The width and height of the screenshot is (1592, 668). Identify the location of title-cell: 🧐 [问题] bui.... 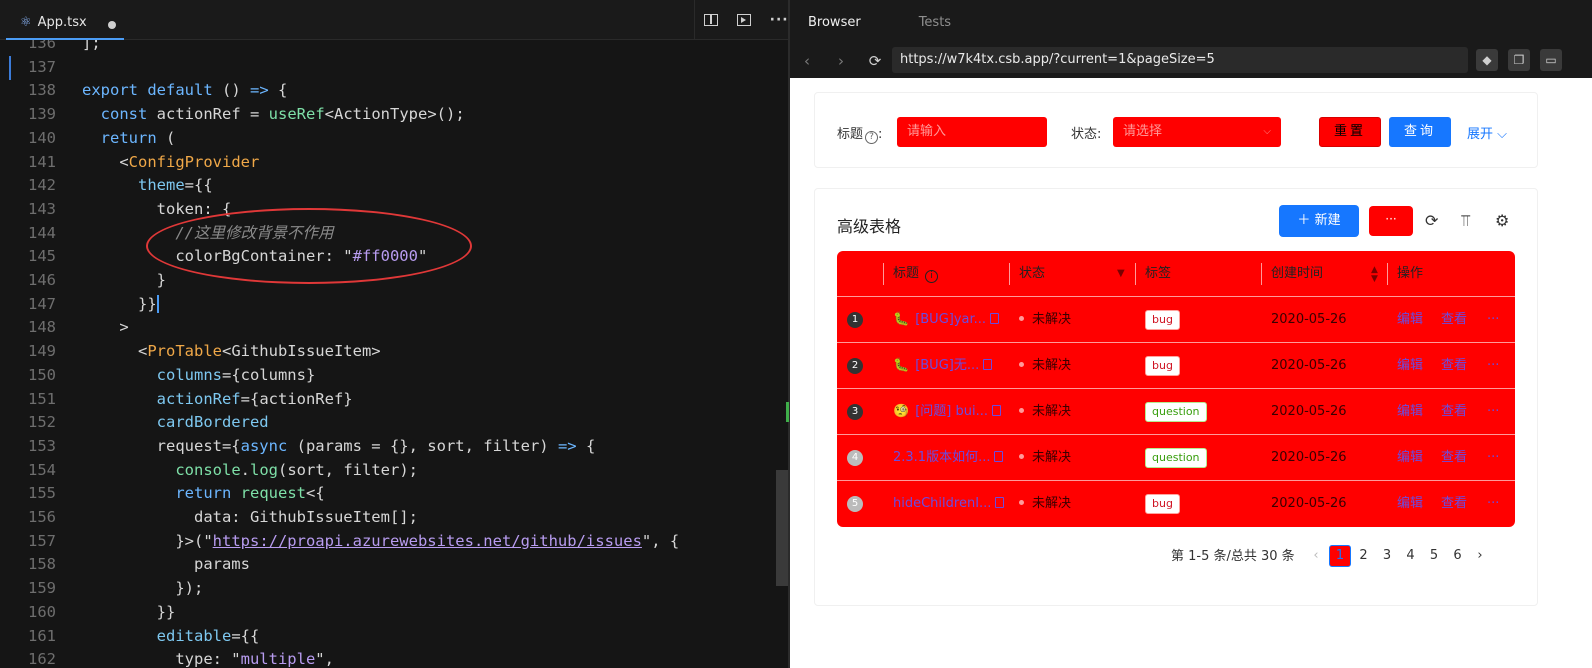
(950, 412).